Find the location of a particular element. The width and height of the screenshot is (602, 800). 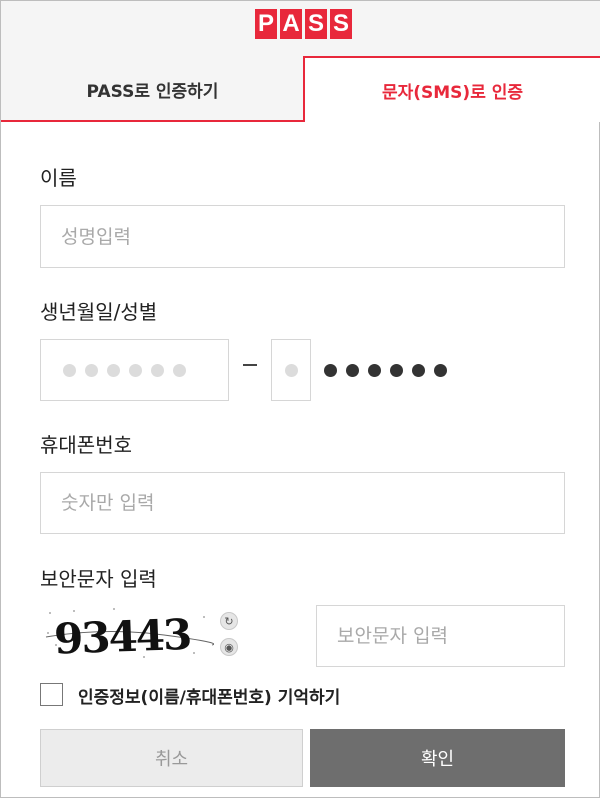

birth-gender-label: 생년월일/성별 is located at coordinates (99, 312).